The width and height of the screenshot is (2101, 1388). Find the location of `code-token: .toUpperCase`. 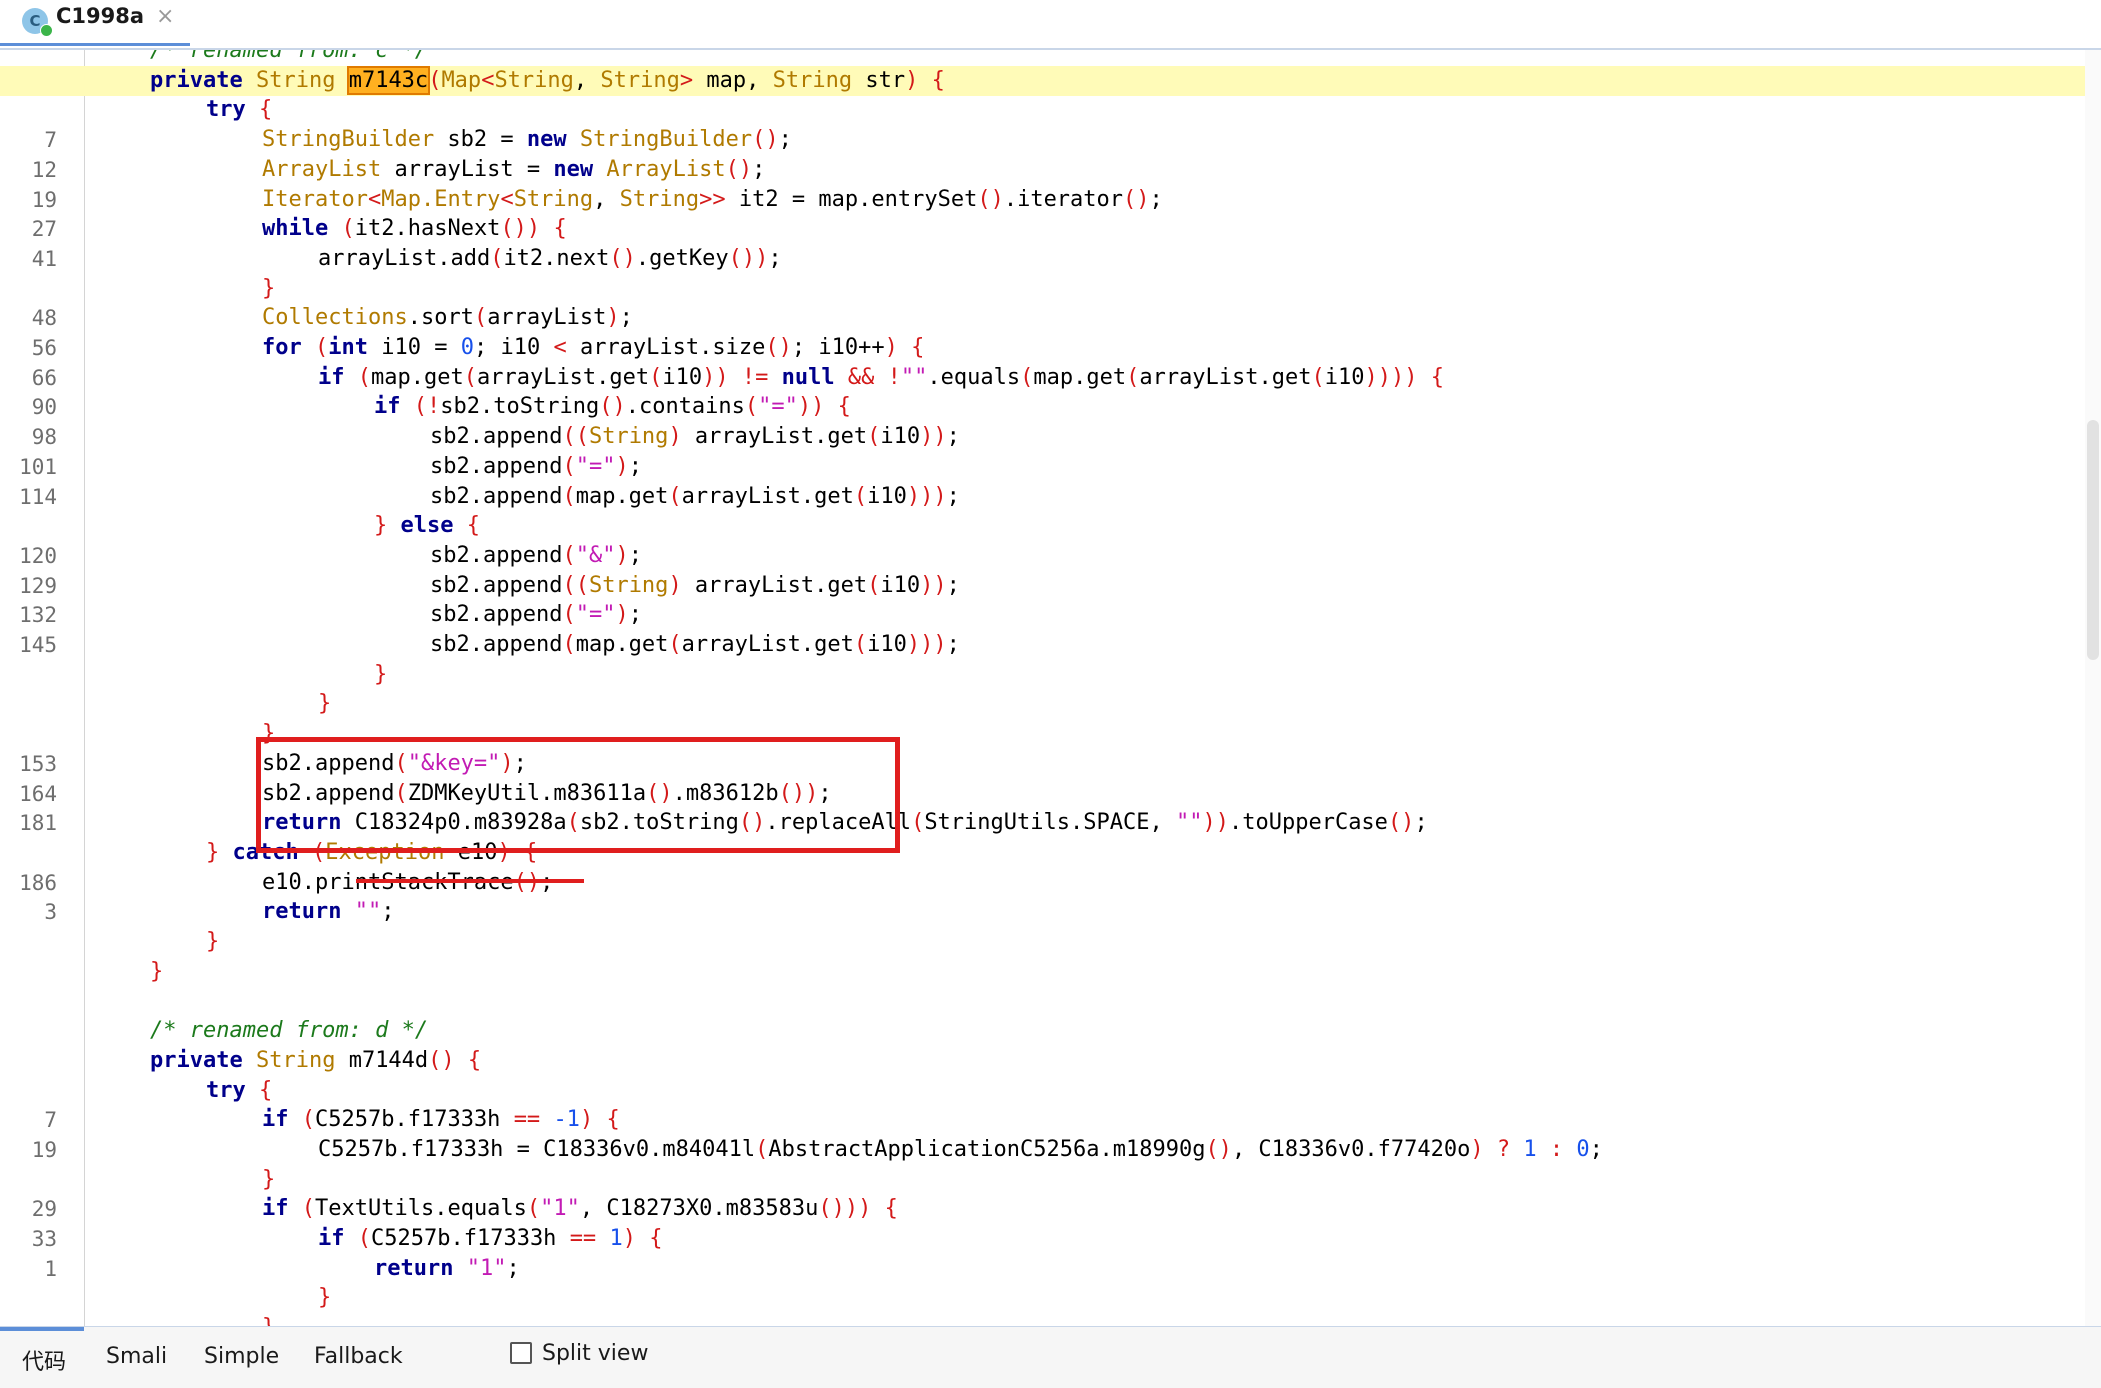

code-token: .toUpperCase is located at coordinates (1308, 823).